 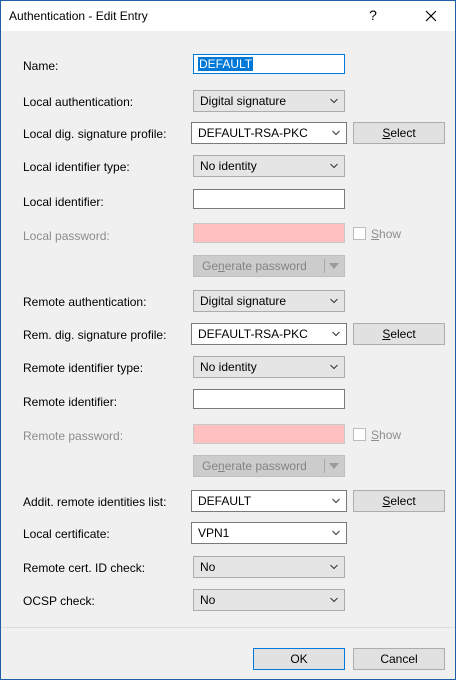 What do you see at coordinates (66, 236) in the screenshot?
I see `local-password-label: Local password:` at bounding box center [66, 236].